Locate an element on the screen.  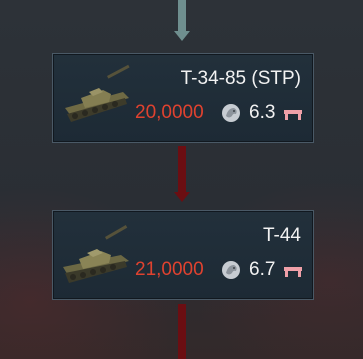
research-cost: 21,0000 is located at coordinates (169, 269).